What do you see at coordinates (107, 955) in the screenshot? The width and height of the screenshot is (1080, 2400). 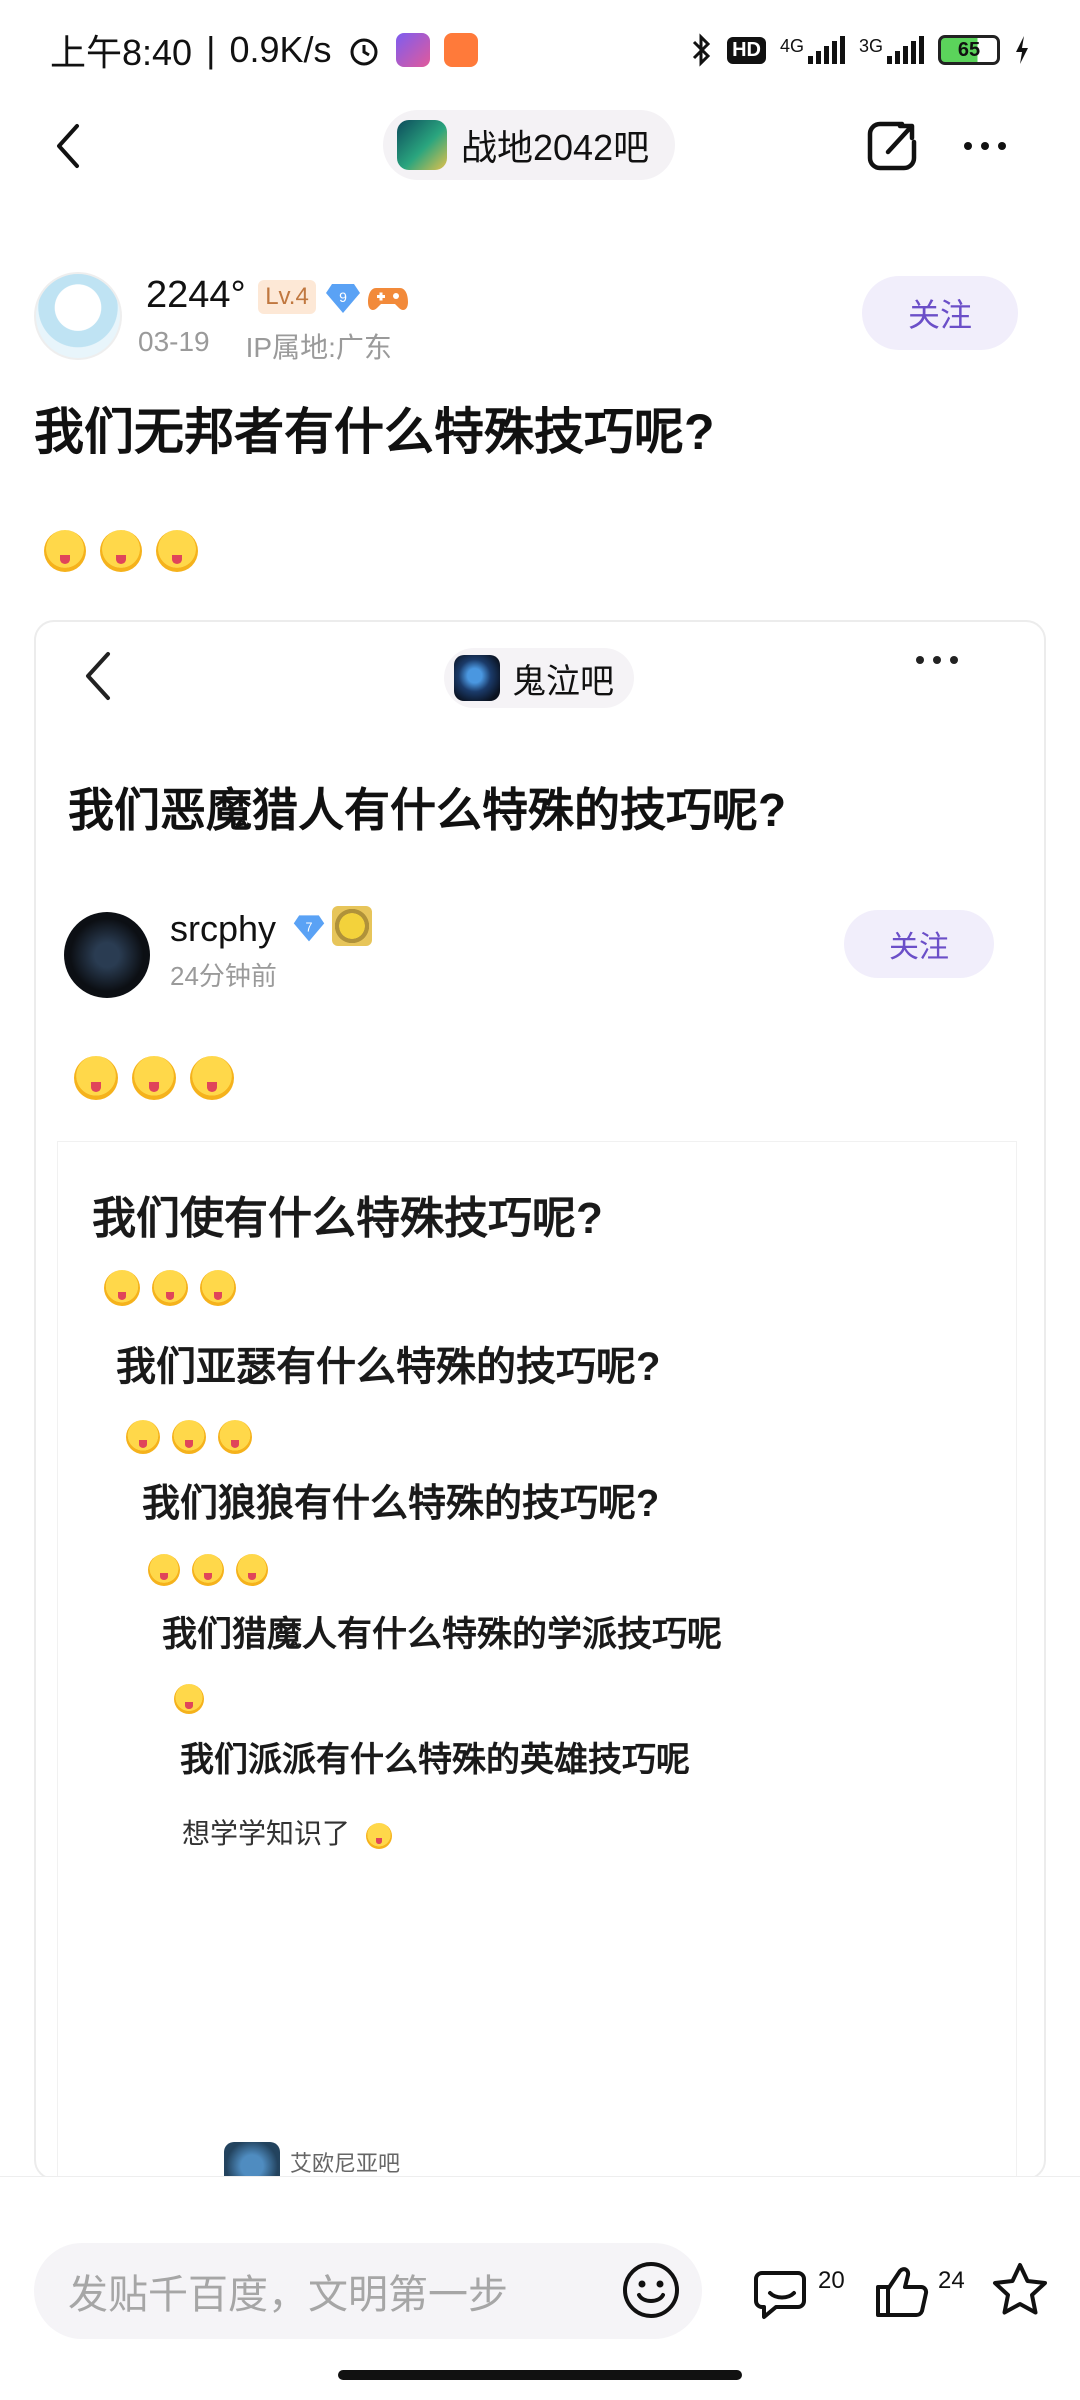 I see `embedded-author-avatar` at bounding box center [107, 955].